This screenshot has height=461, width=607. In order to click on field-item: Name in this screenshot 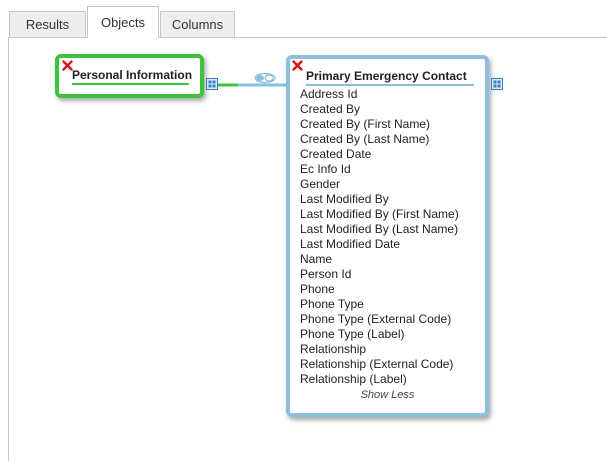, I will do `click(379, 259)`.